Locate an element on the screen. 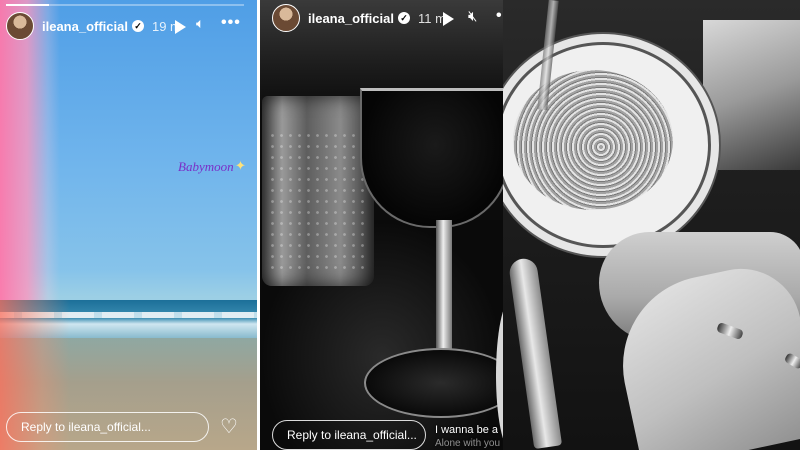  more-icon: ••• is located at coordinates (231, 23).